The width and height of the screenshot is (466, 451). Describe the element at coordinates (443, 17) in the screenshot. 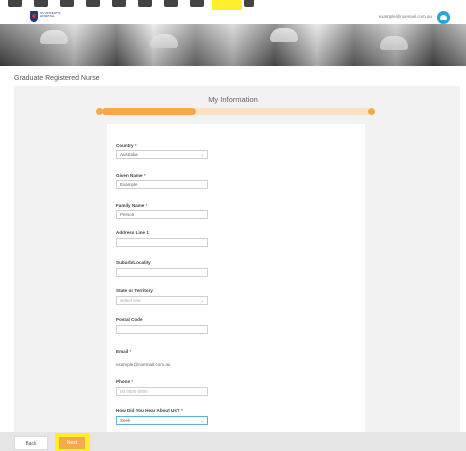

I see `avatar-icon` at that location.